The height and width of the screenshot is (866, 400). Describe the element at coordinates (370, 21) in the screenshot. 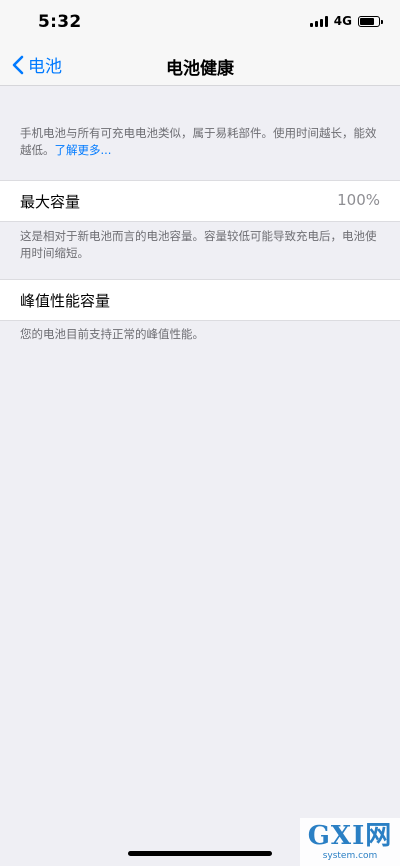

I see `battery-icon` at that location.